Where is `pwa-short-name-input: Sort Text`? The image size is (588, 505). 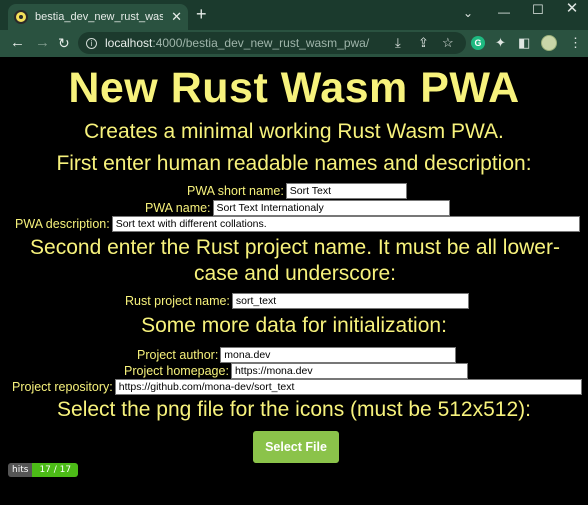
pwa-short-name-input: Sort Text is located at coordinates (346, 190).